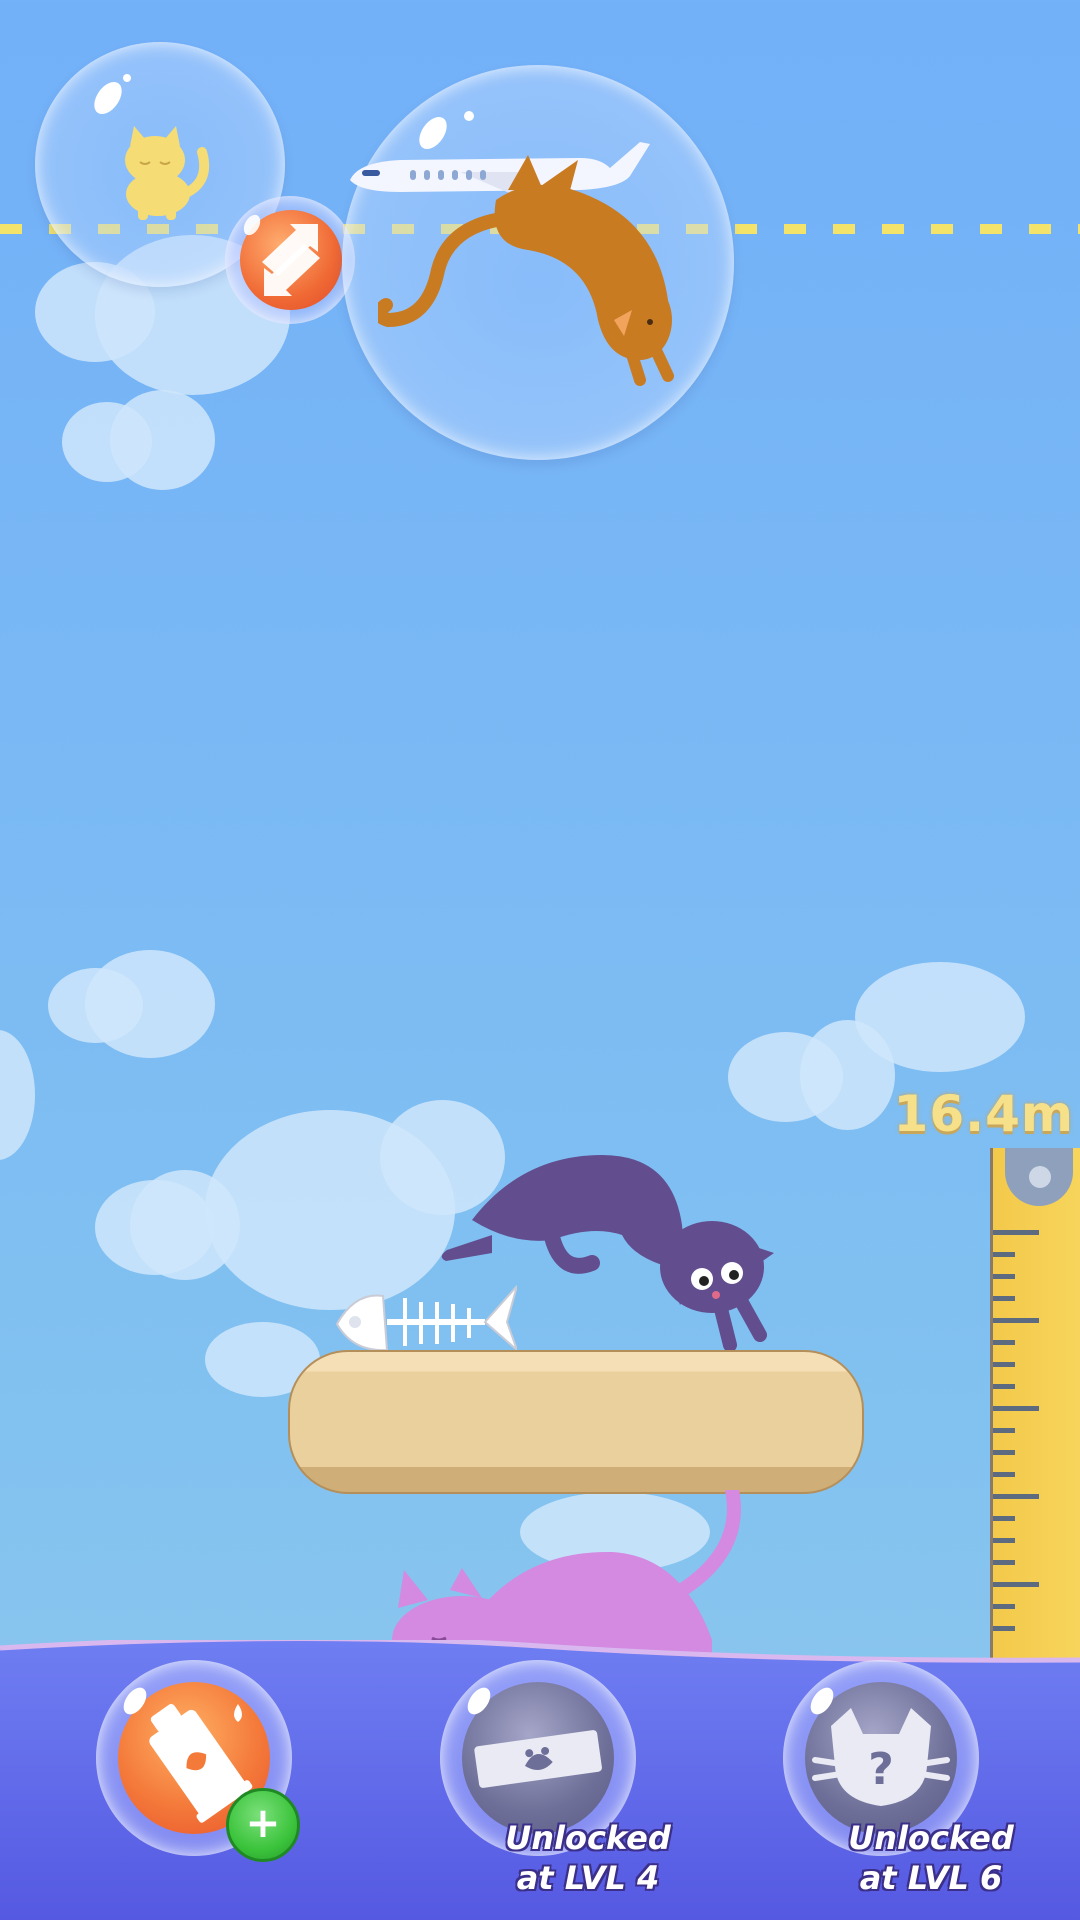 This screenshot has width=1080, height=1920. I want to click on add-glue-button: +, so click(263, 1825).